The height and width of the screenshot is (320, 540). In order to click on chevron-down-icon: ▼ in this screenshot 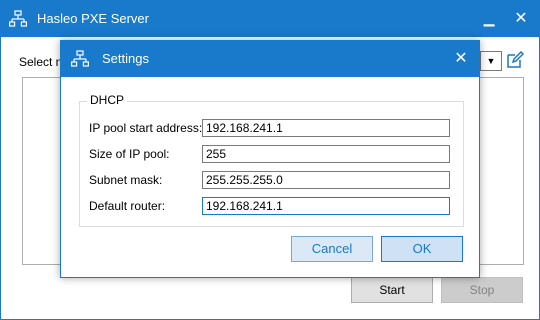, I will do `click(491, 61)`.